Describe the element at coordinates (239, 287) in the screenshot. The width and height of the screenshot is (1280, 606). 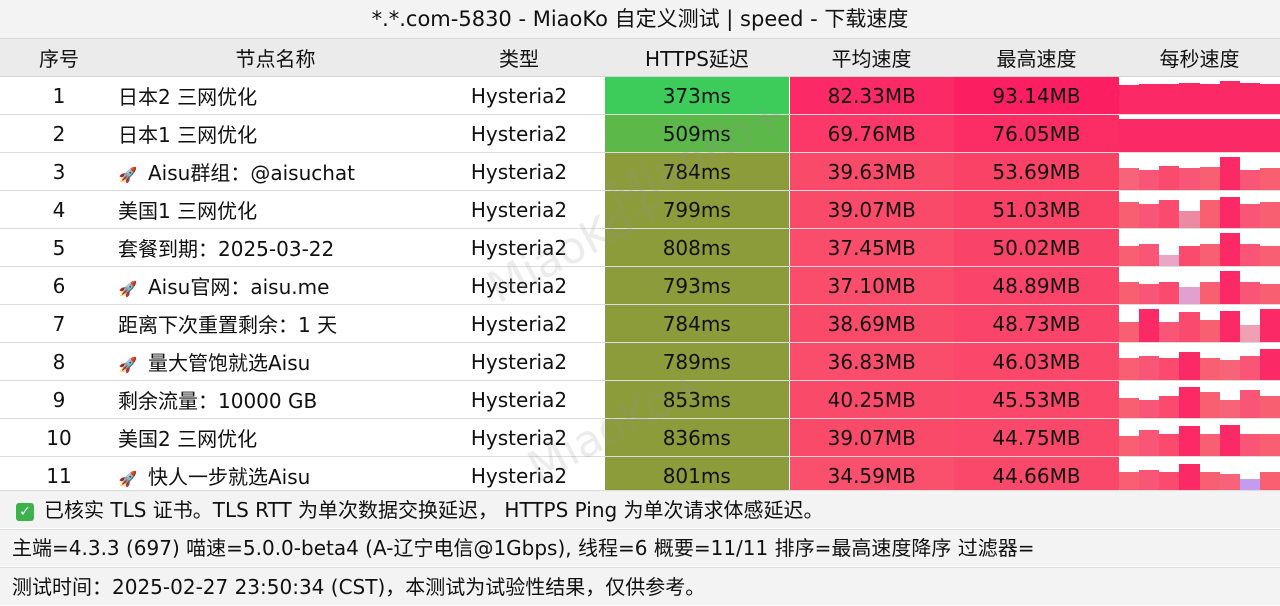
I see `node-name: Aisu官网：aisu.me` at that location.